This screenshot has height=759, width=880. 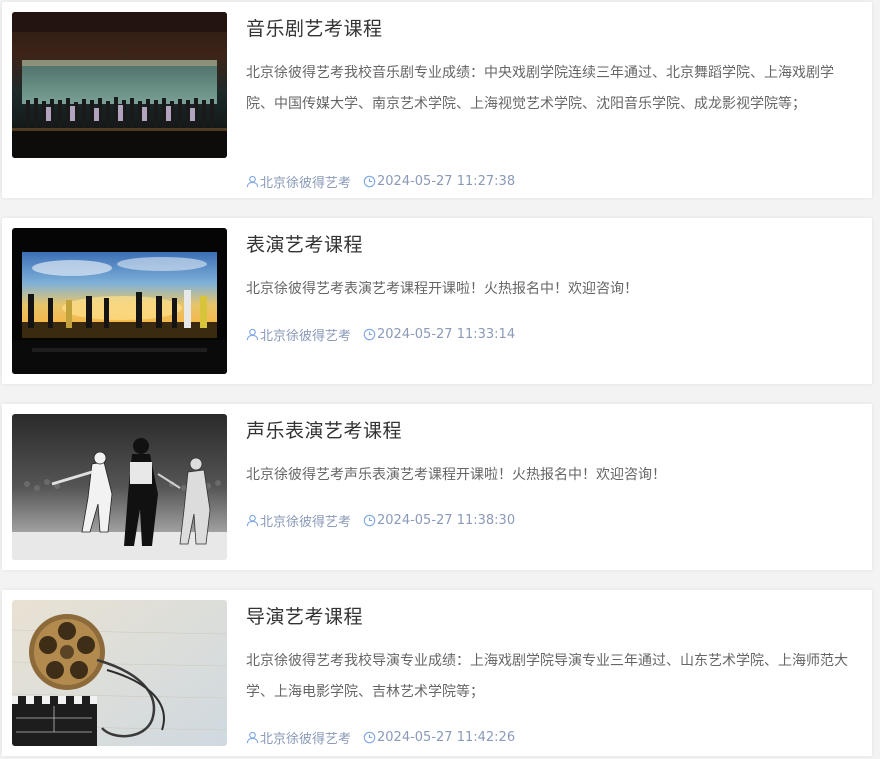 I want to click on article-meta: 北京徐彼得艺考 2024-05-27 11:33:14, so click(x=380, y=334).